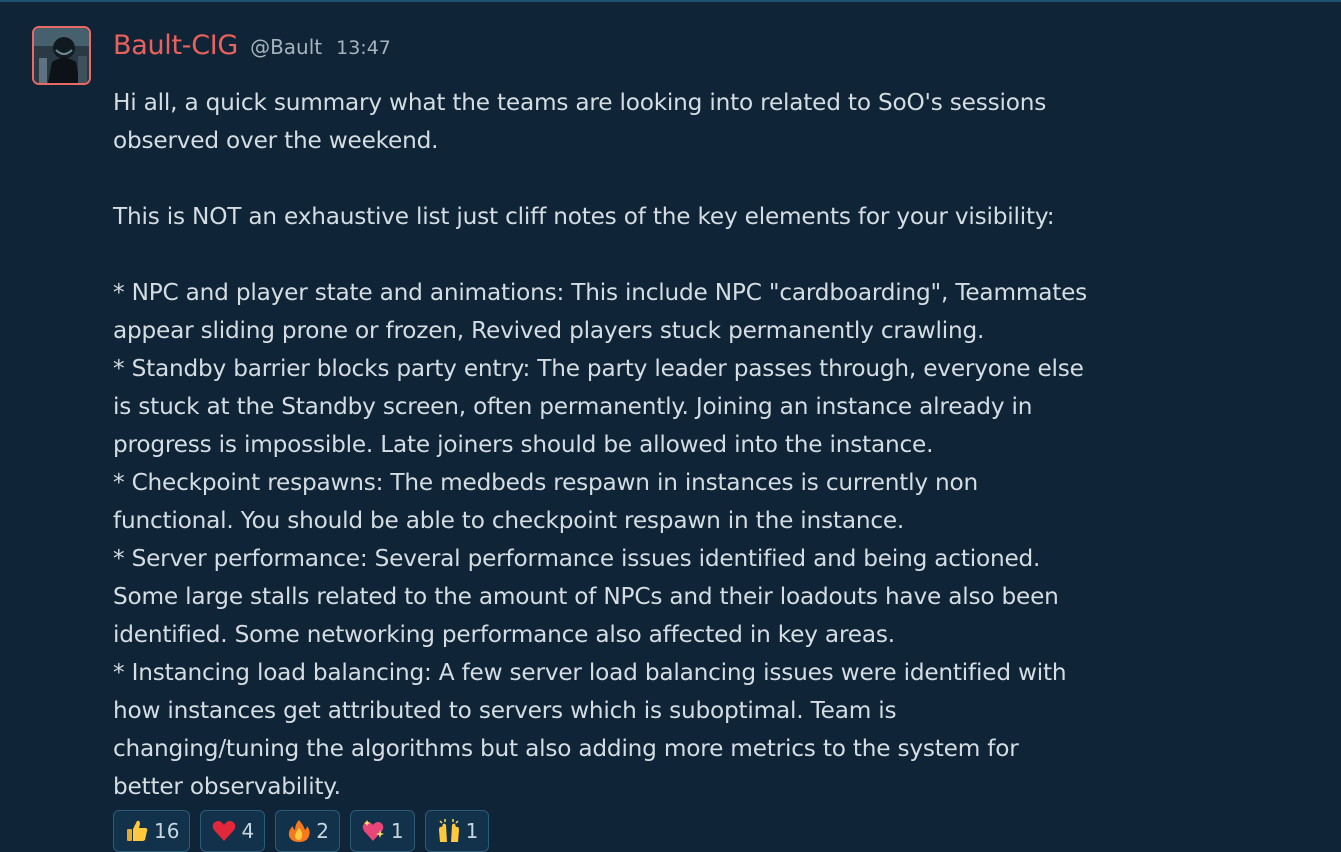 This screenshot has height=852, width=1341. I want to click on message-timestamp: 13:47, so click(363, 48).